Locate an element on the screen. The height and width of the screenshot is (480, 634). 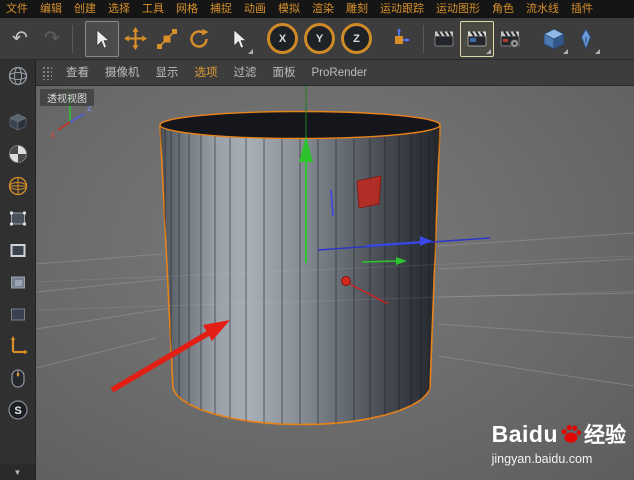
axis-icon is located at coordinates (19, 345).